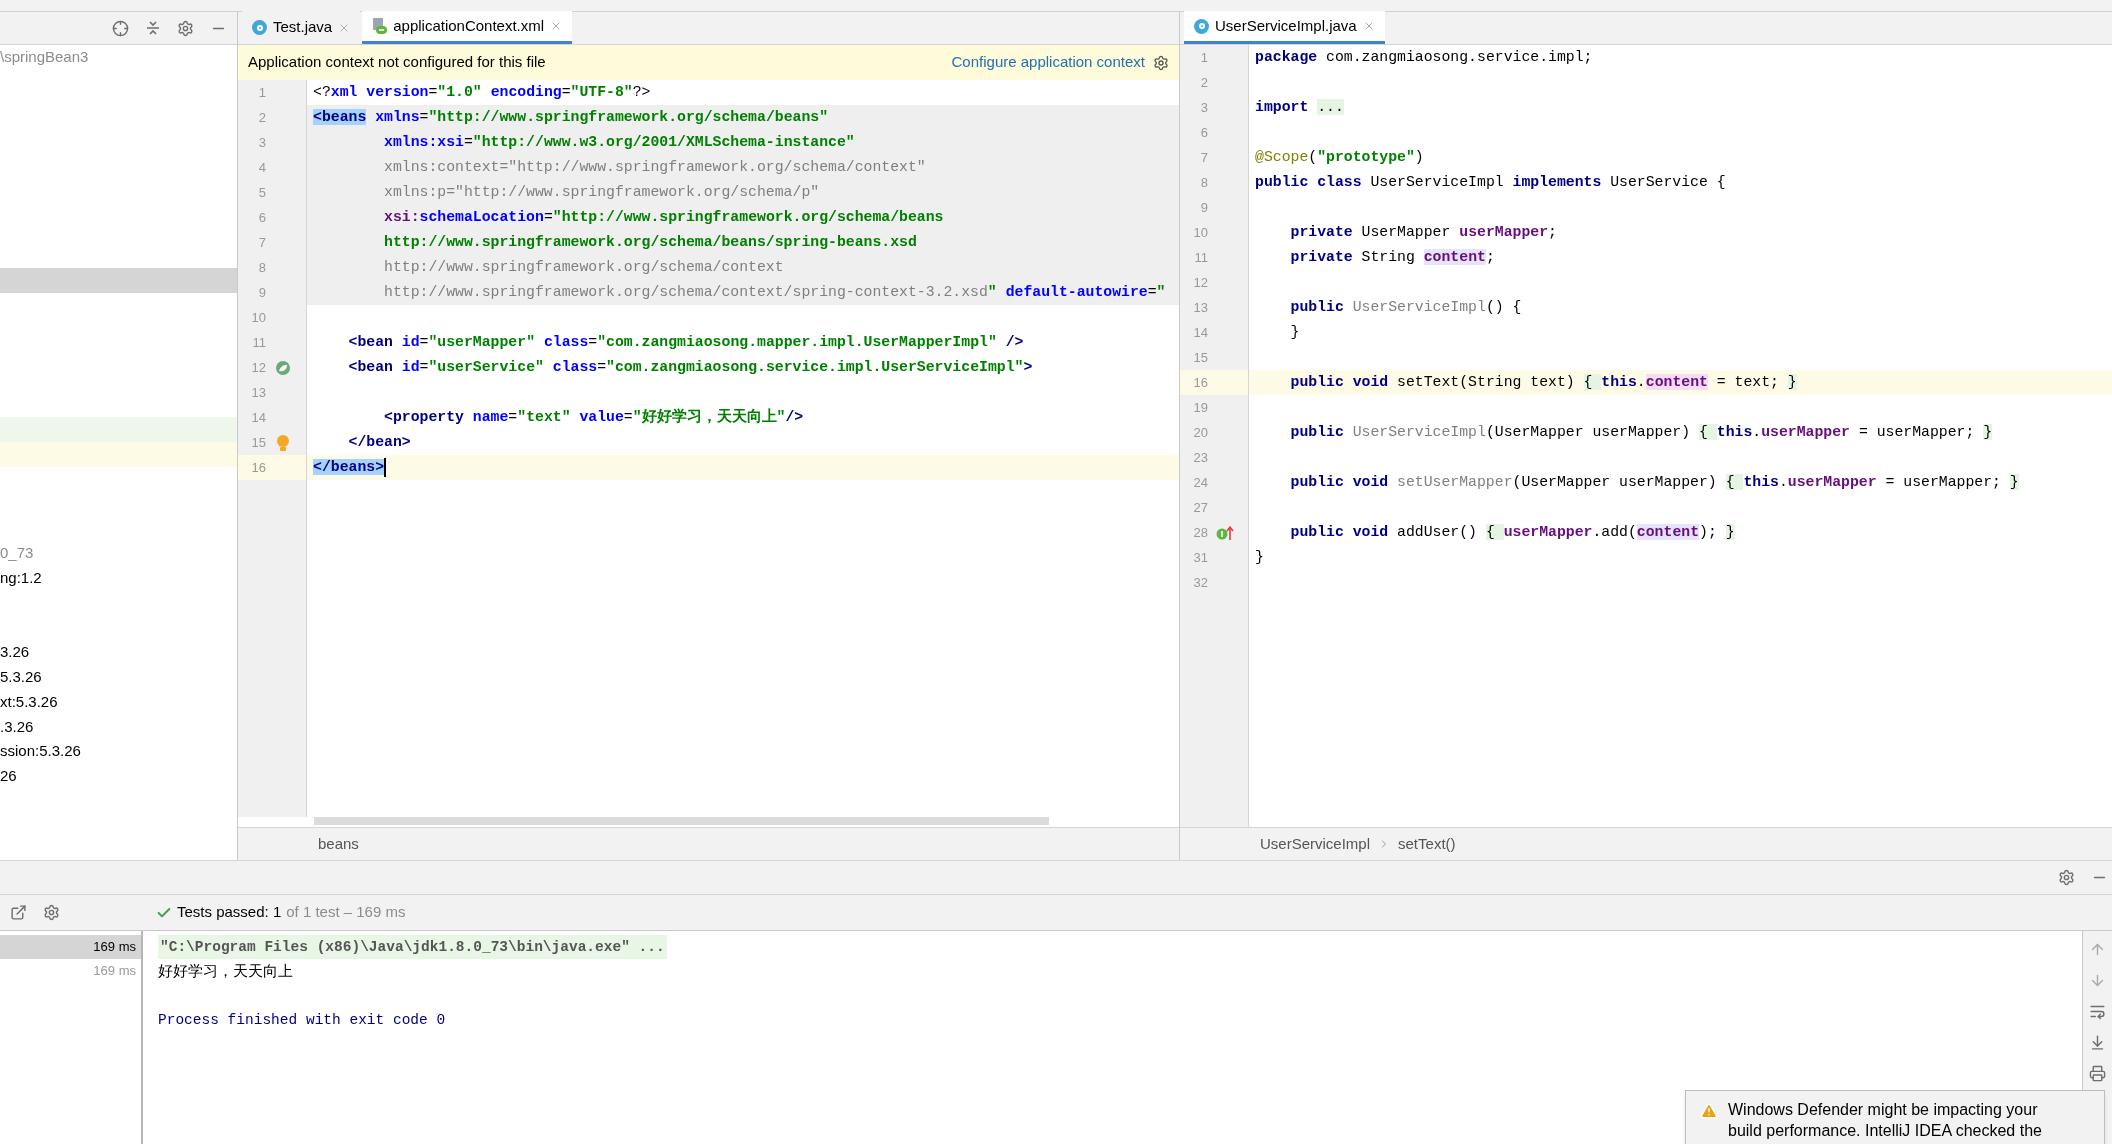 The height and width of the screenshot is (1144, 2112). I want to click on line-number: 28, so click(1200, 532).